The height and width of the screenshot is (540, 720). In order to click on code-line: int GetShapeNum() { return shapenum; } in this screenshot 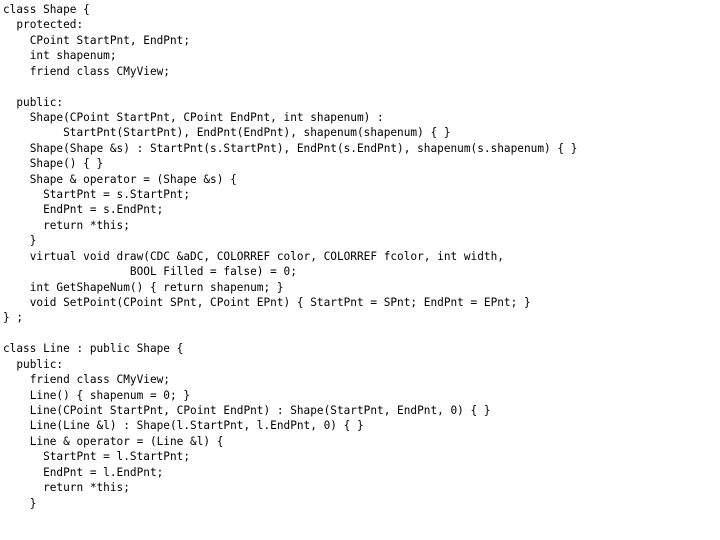, I will do `click(143, 287)`.